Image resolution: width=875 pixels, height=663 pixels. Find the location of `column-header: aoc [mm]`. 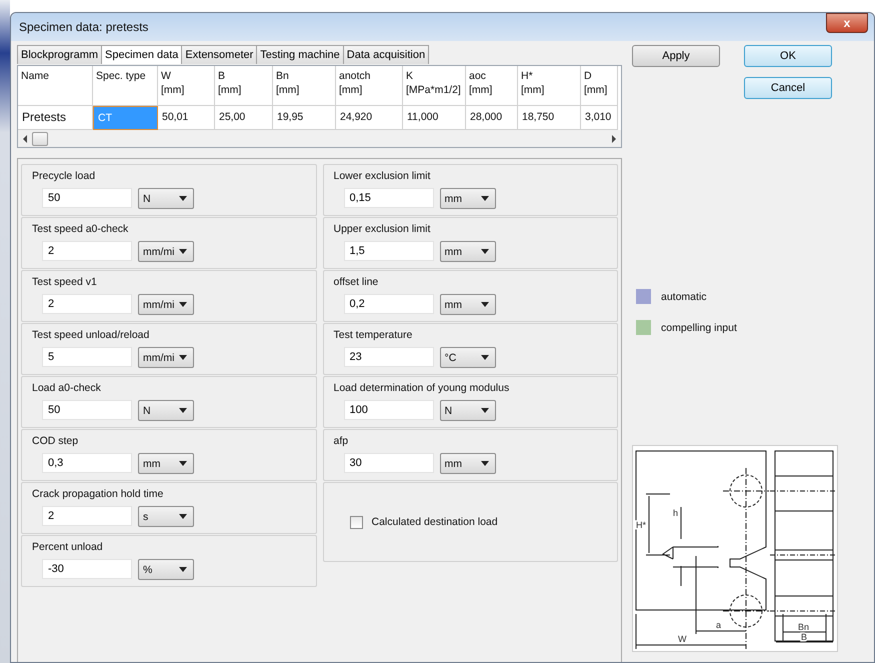

column-header: aoc [mm] is located at coordinates (492, 86).